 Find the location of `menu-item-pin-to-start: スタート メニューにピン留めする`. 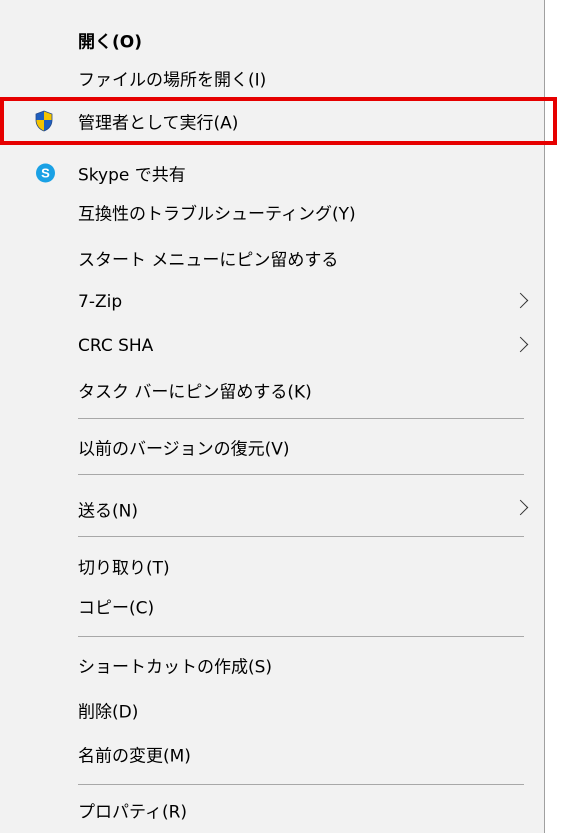

menu-item-pin-to-start: スタート メニューにピン留めする is located at coordinates (272, 258).